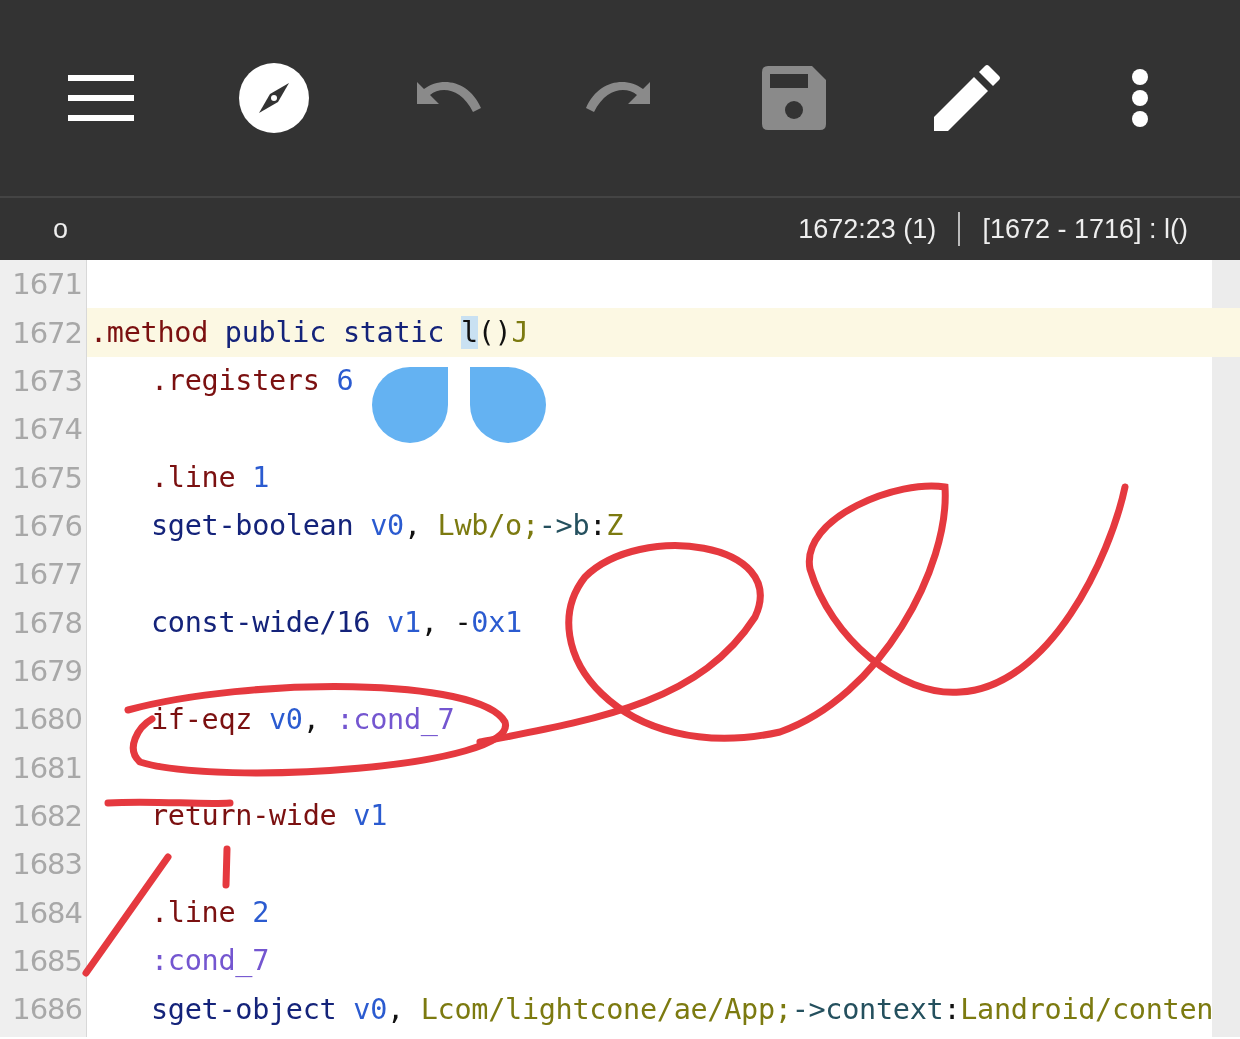  What do you see at coordinates (309, 332) in the screenshot?
I see `code-line: .method public static l()J` at bounding box center [309, 332].